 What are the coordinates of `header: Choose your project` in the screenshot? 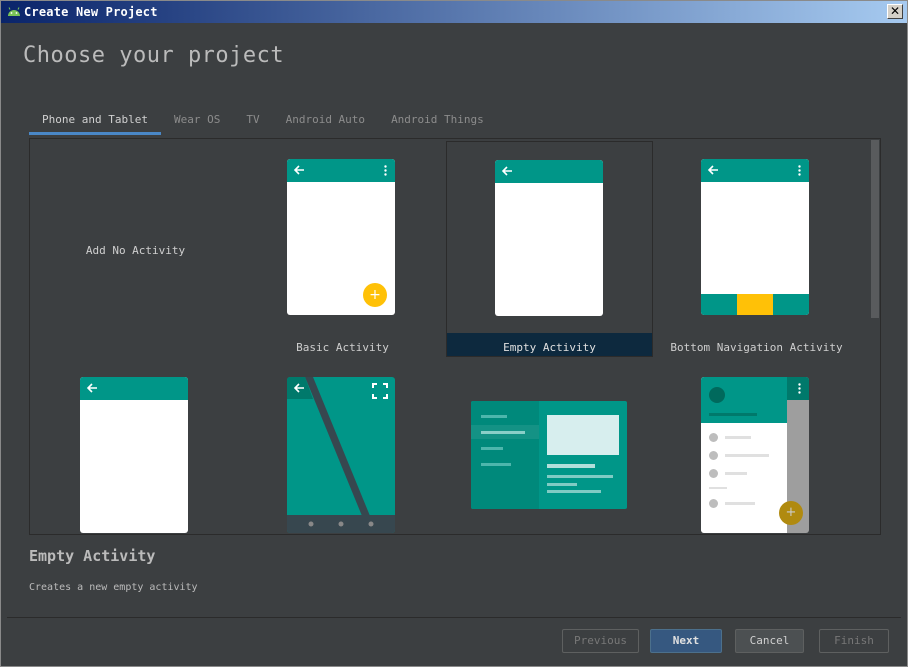 It's located at (454, 58).